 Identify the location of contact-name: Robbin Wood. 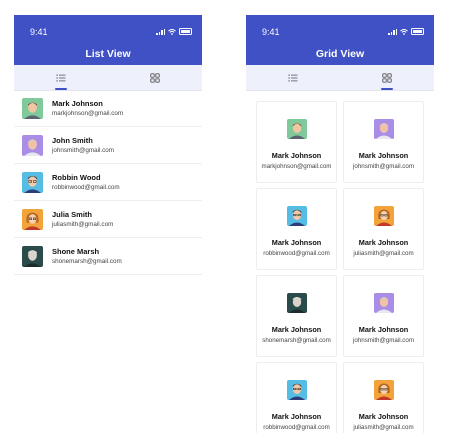
(76, 177).